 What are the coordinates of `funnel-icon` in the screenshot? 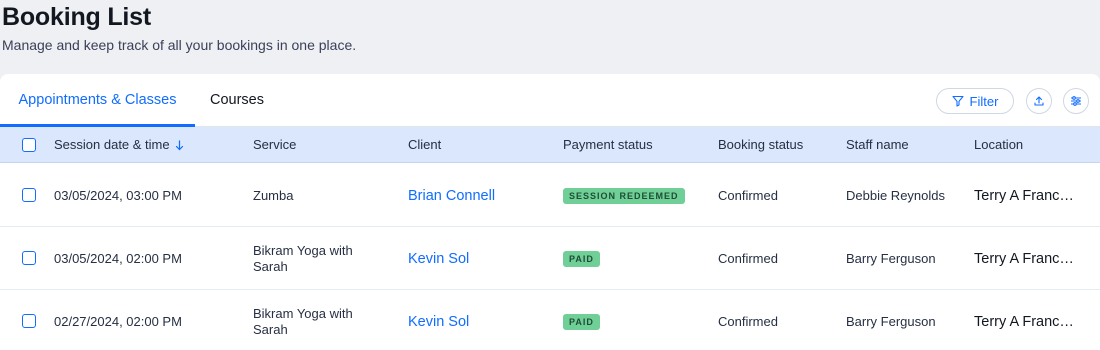 It's located at (957, 101).